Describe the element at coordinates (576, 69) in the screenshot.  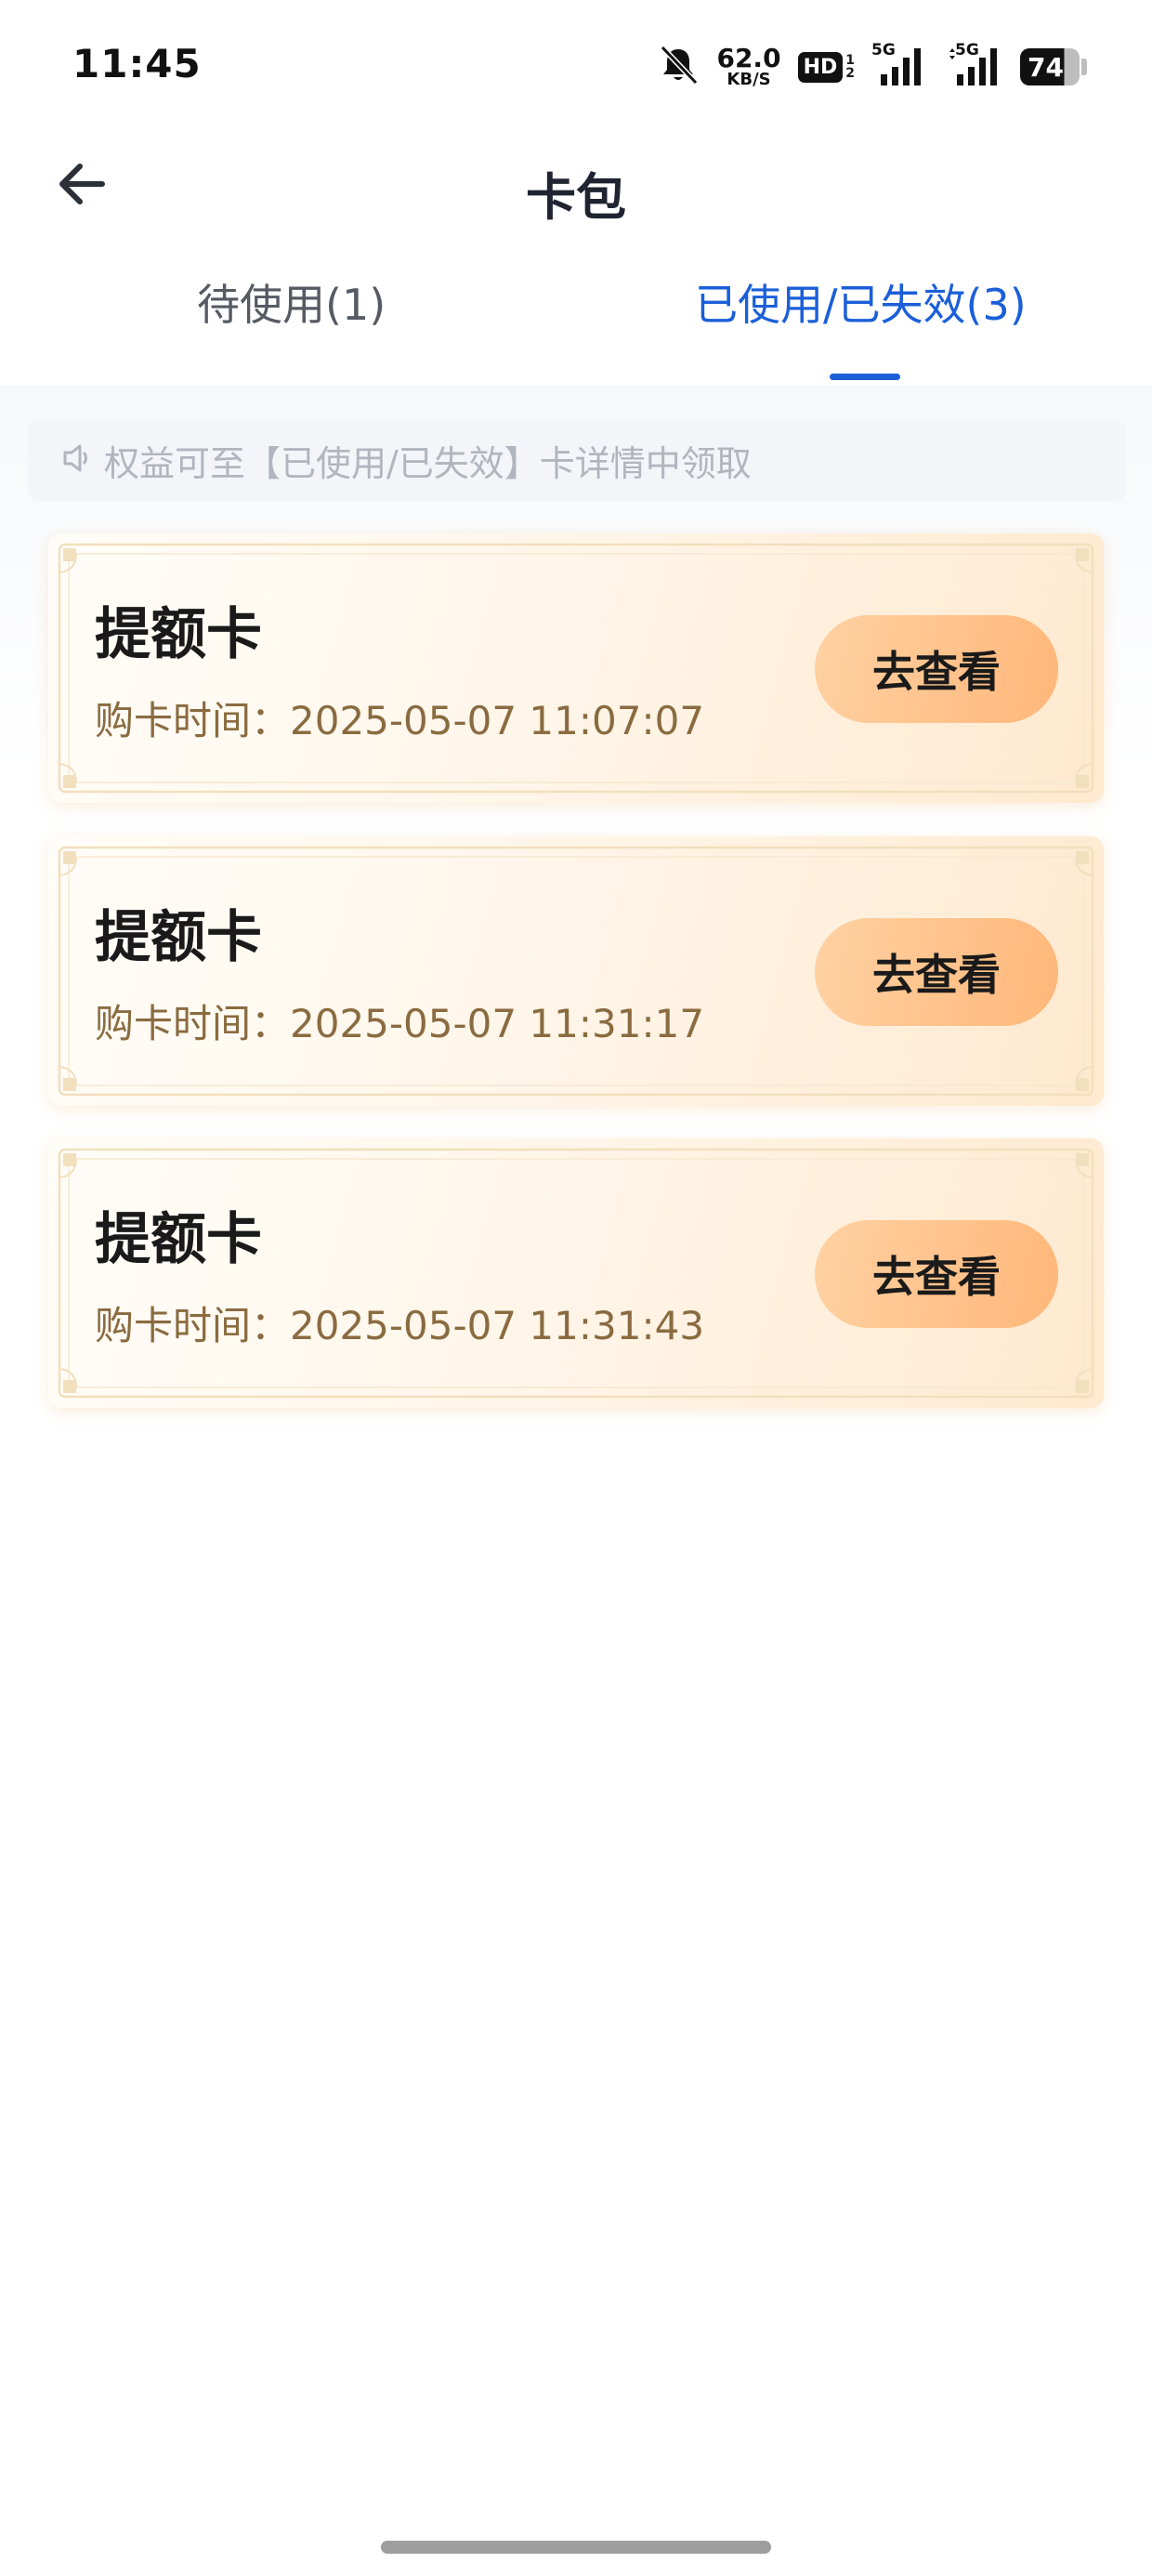
I see `status-bar: 11:45 62.0 KB/S HD 1 2 5G 5G 74` at that location.